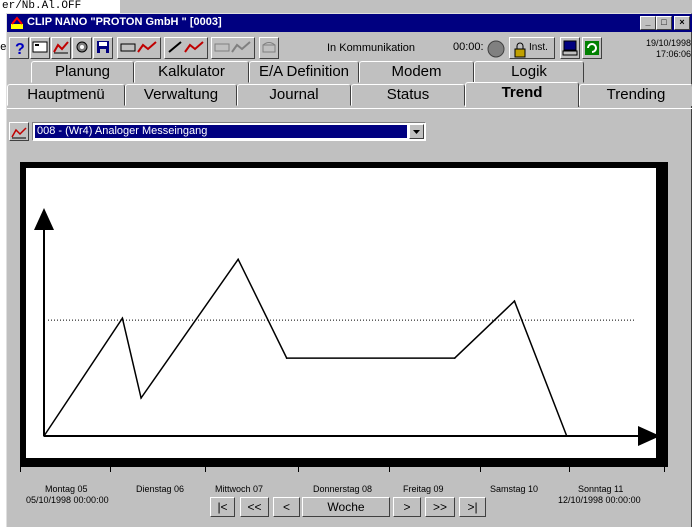 Image resolution: width=692 pixels, height=527 pixels. I want to click on install-button: Inst., so click(532, 48).